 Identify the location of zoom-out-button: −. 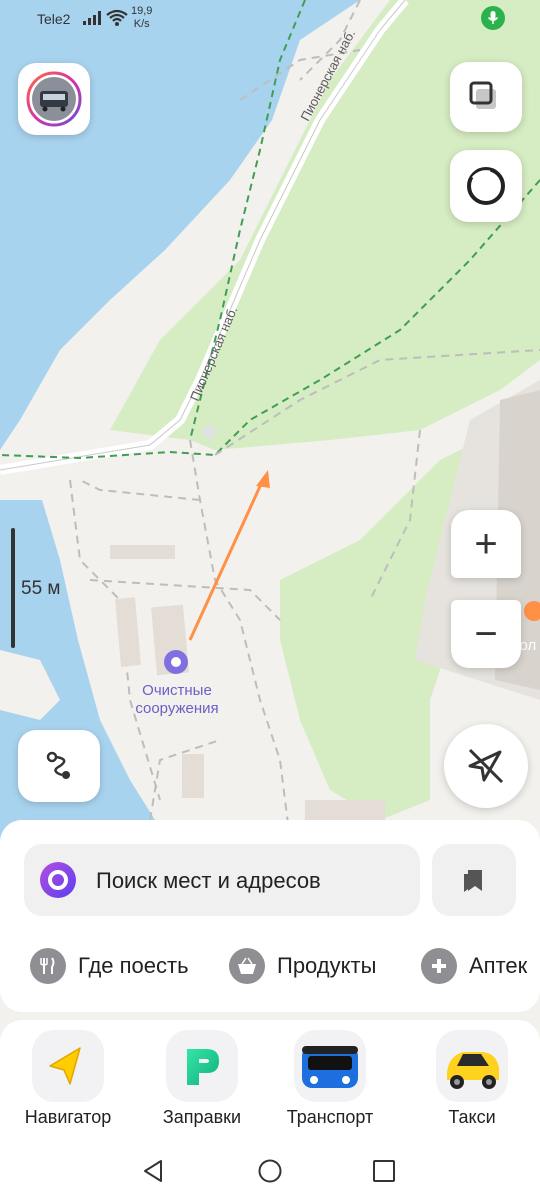
(486, 634).